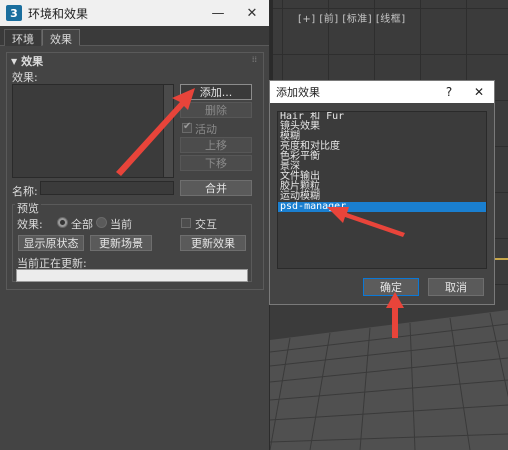 The height and width of the screenshot is (450, 508). What do you see at coordinates (107, 188) in the screenshot?
I see `name-field` at bounding box center [107, 188].